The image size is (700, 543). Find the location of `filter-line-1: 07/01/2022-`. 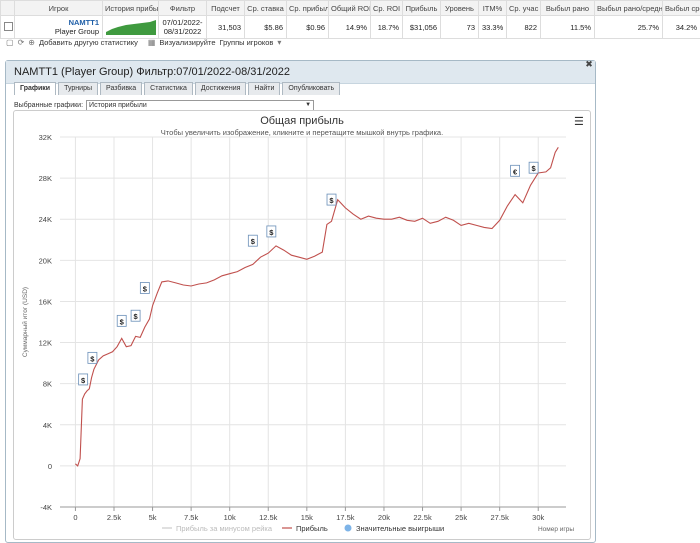

filter-line-1: 07/01/2022- is located at coordinates (182, 22).